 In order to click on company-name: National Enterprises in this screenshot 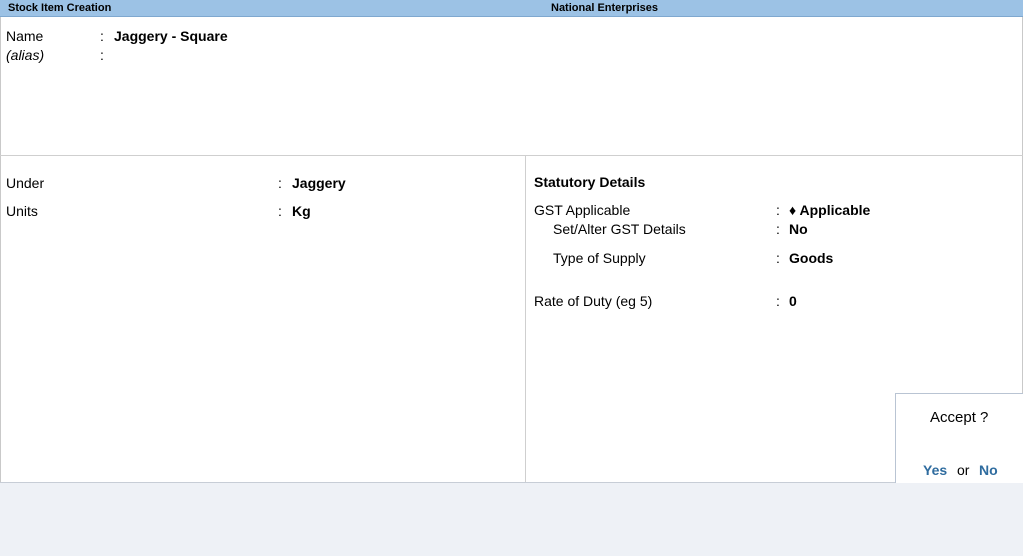, I will do `click(604, 8)`.